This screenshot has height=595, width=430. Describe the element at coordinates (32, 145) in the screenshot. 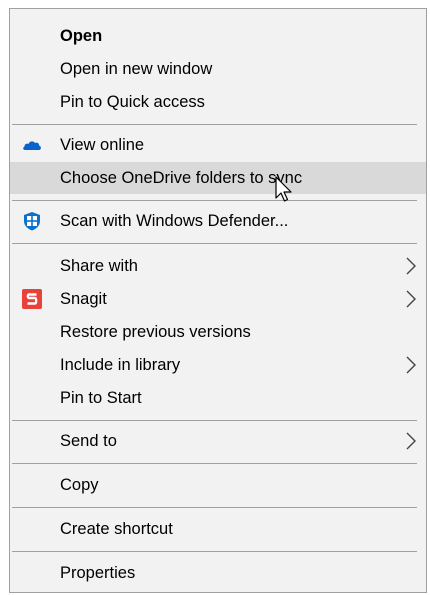

I see `onedrive-cloud-icon` at that location.